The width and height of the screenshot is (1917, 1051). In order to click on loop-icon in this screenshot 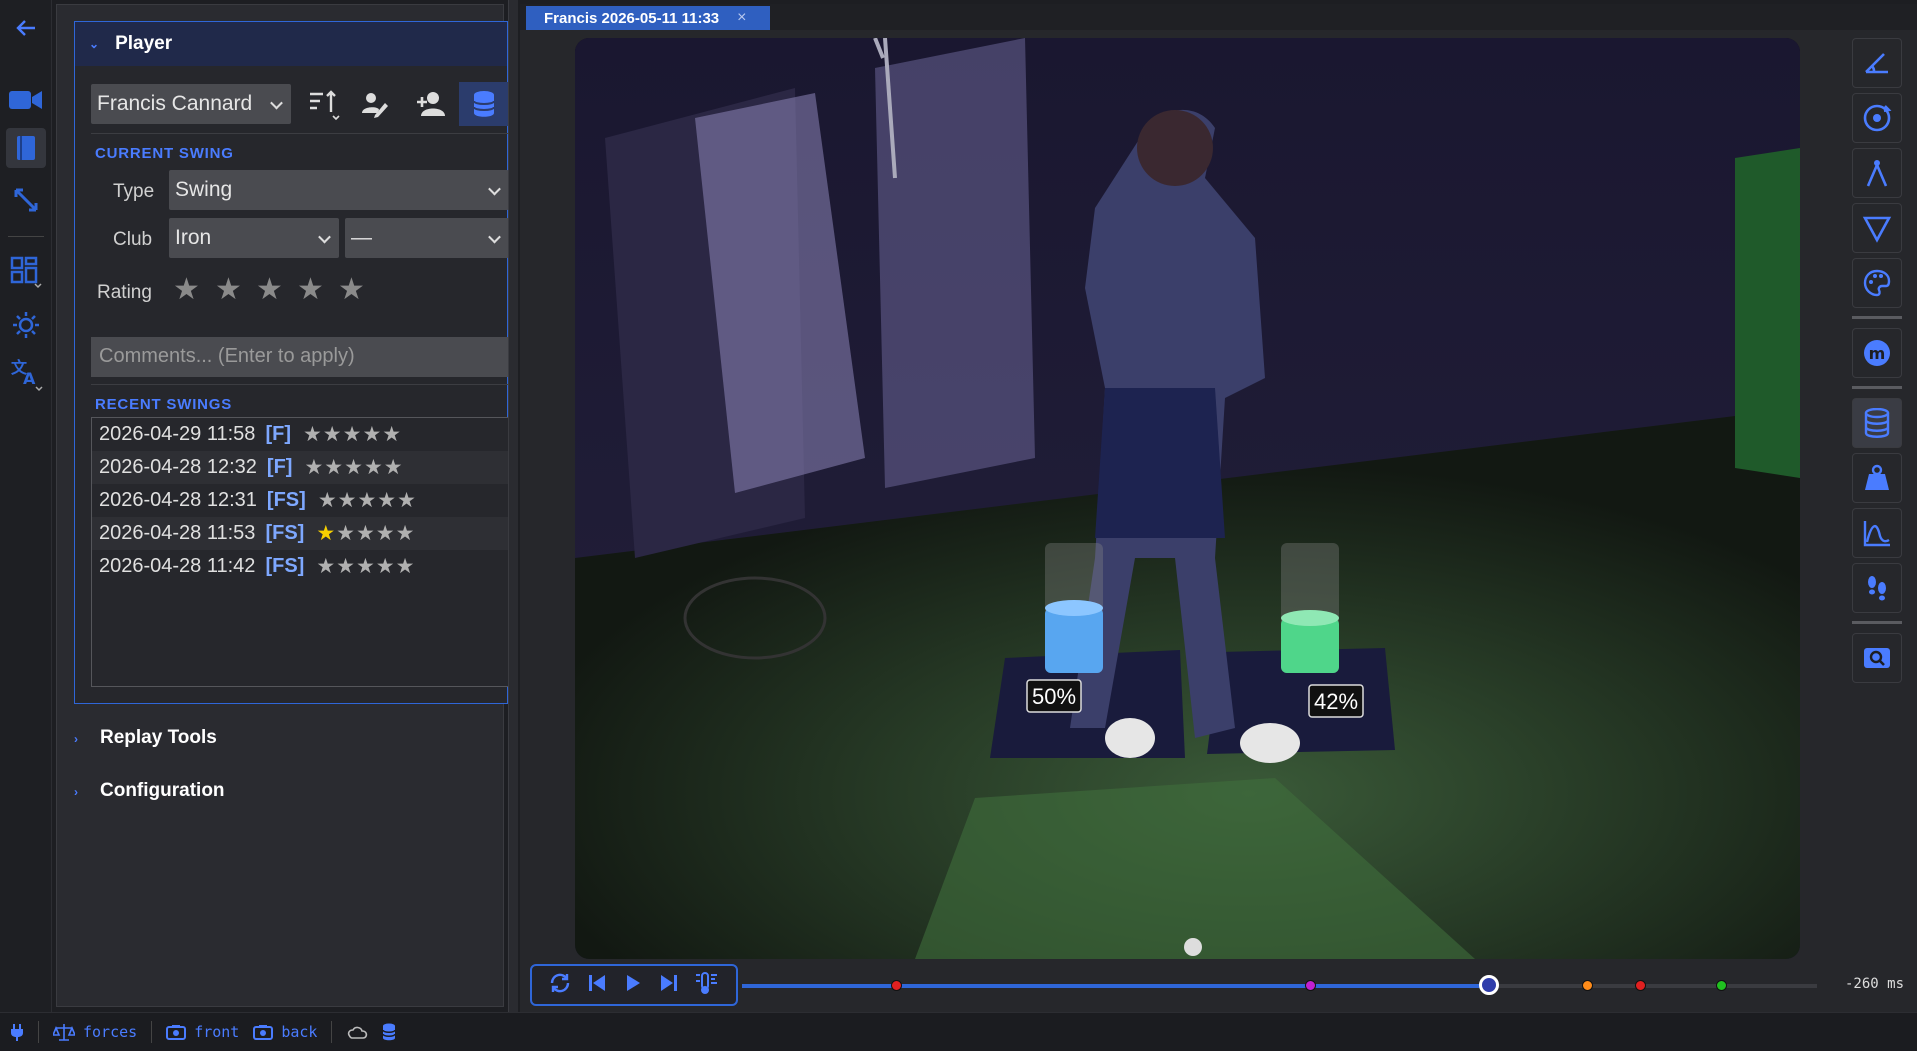, I will do `click(560, 985)`.